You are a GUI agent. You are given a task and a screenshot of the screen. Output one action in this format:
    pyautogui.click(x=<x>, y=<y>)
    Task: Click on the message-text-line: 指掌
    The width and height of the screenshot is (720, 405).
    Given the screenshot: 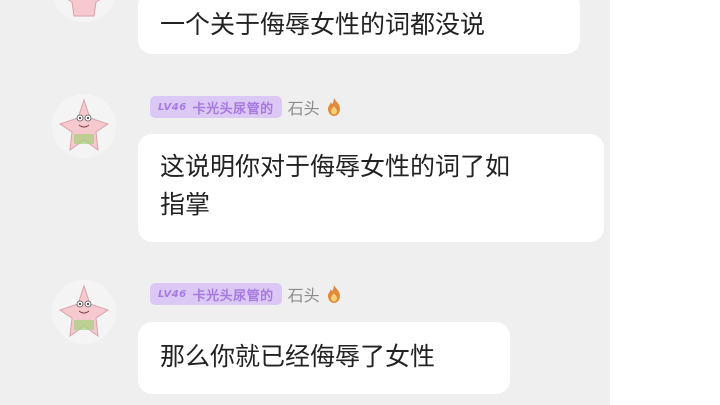 What is the action you would take?
    pyautogui.click(x=185, y=204)
    